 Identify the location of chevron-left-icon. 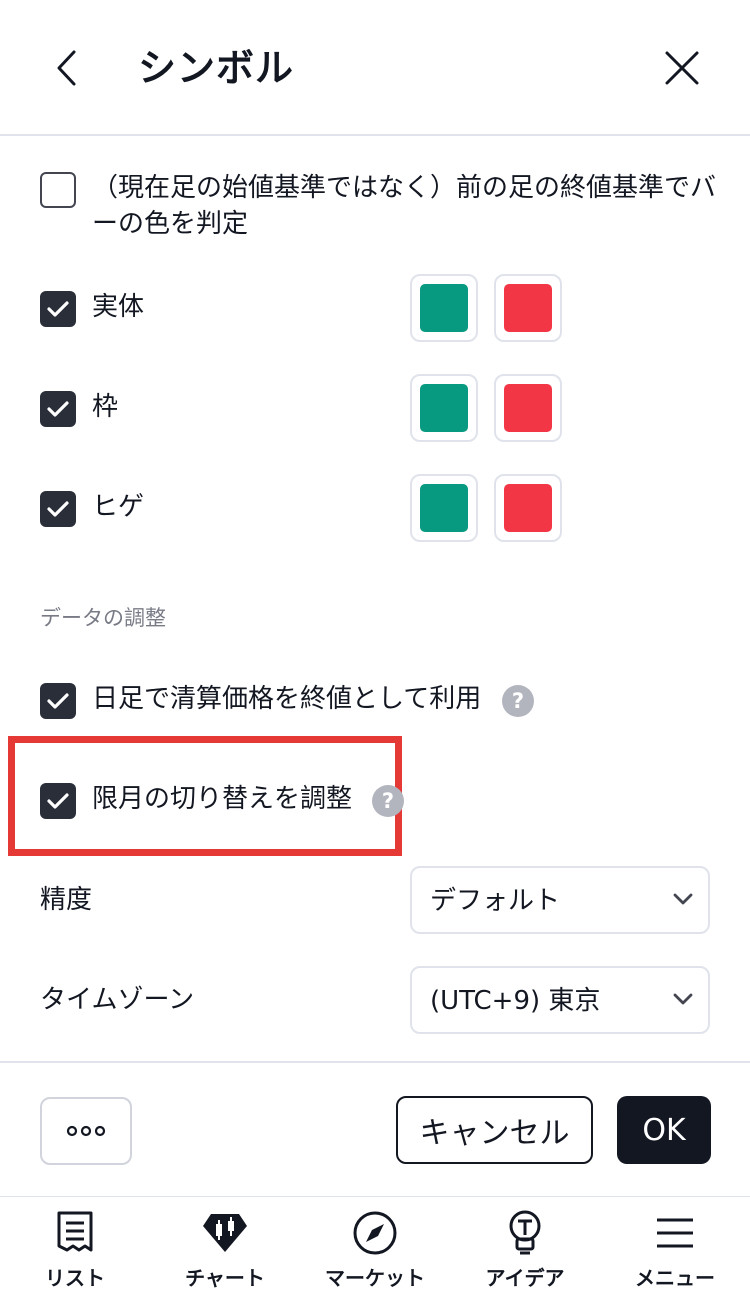
(66, 68).